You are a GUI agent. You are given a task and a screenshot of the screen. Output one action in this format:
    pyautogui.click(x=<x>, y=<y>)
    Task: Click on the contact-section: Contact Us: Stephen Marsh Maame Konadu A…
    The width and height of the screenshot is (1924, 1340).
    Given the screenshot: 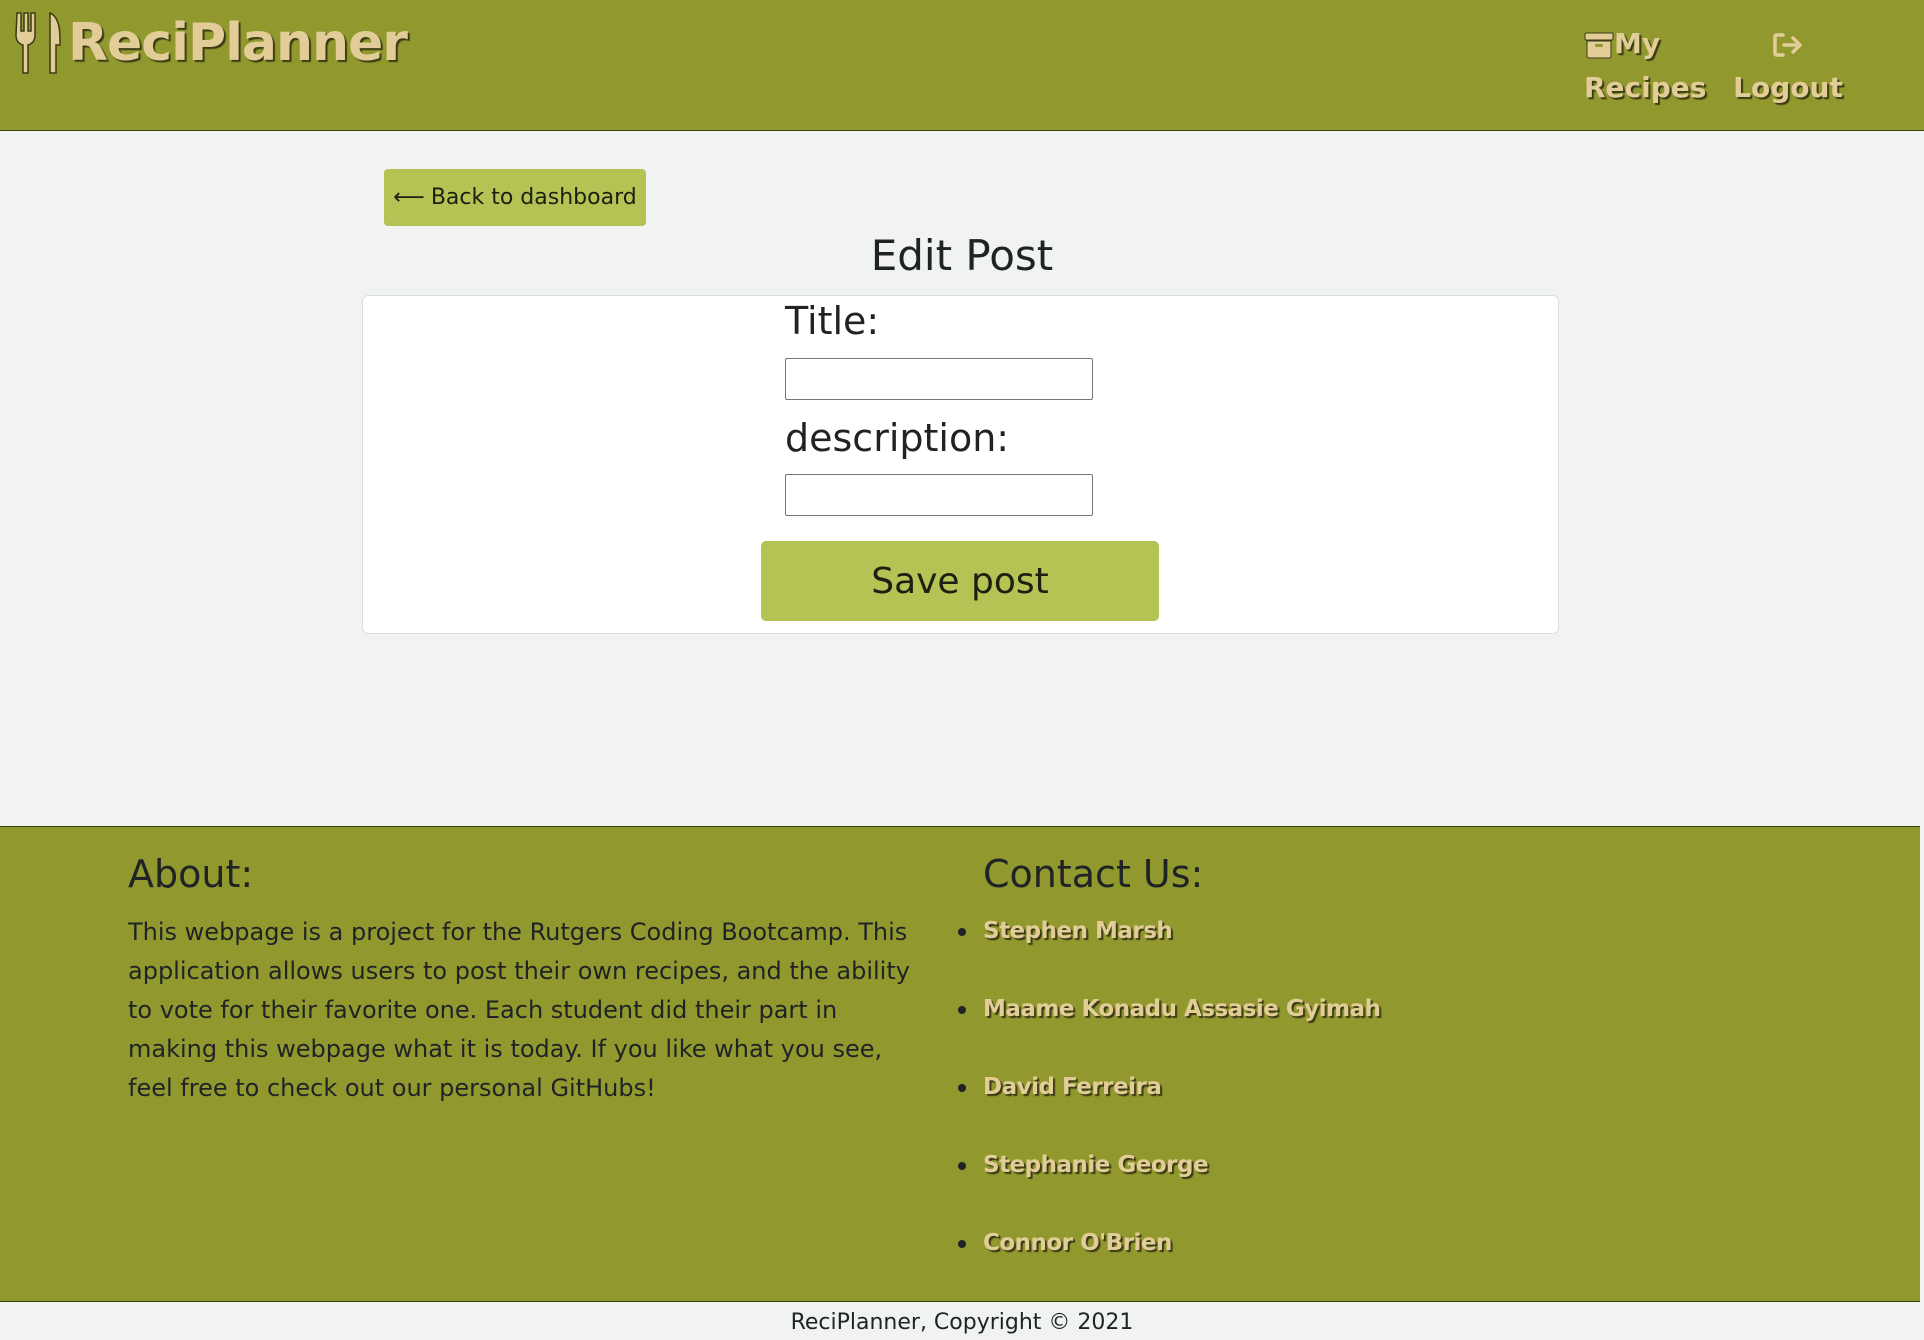 What is the action you would take?
    pyautogui.click(x=1320, y=1075)
    